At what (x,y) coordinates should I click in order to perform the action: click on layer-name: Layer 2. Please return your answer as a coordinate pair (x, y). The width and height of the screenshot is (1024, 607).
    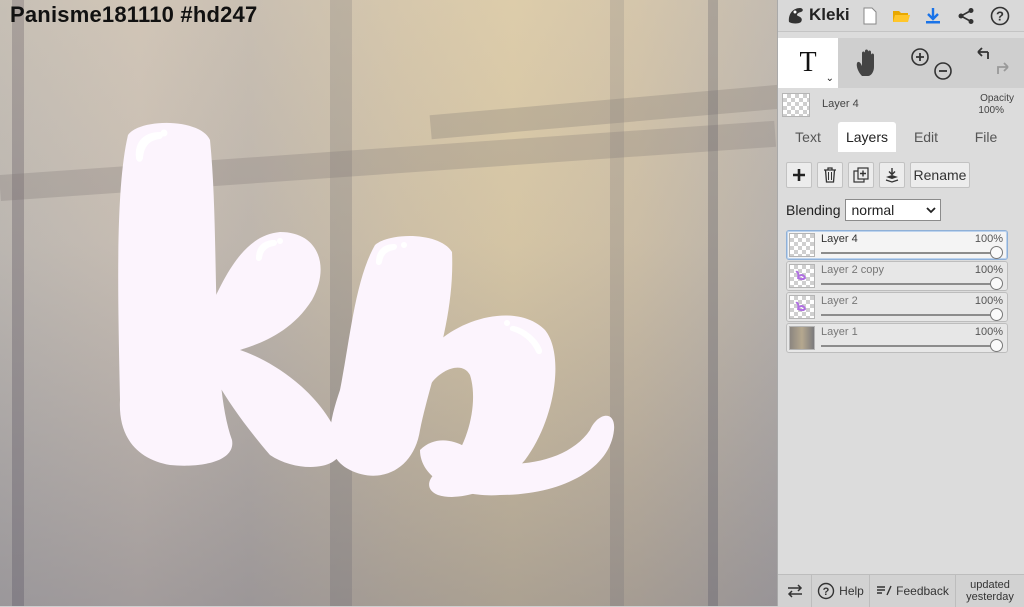
    Looking at the image, I should click on (839, 301).